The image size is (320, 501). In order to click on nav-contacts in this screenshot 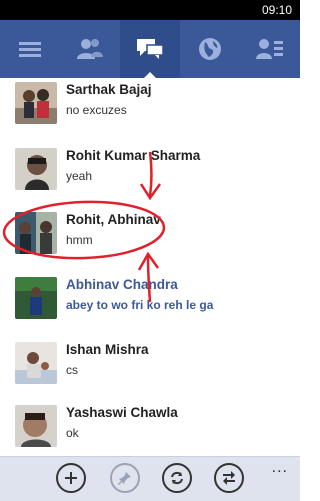, I will do `click(270, 49)`.